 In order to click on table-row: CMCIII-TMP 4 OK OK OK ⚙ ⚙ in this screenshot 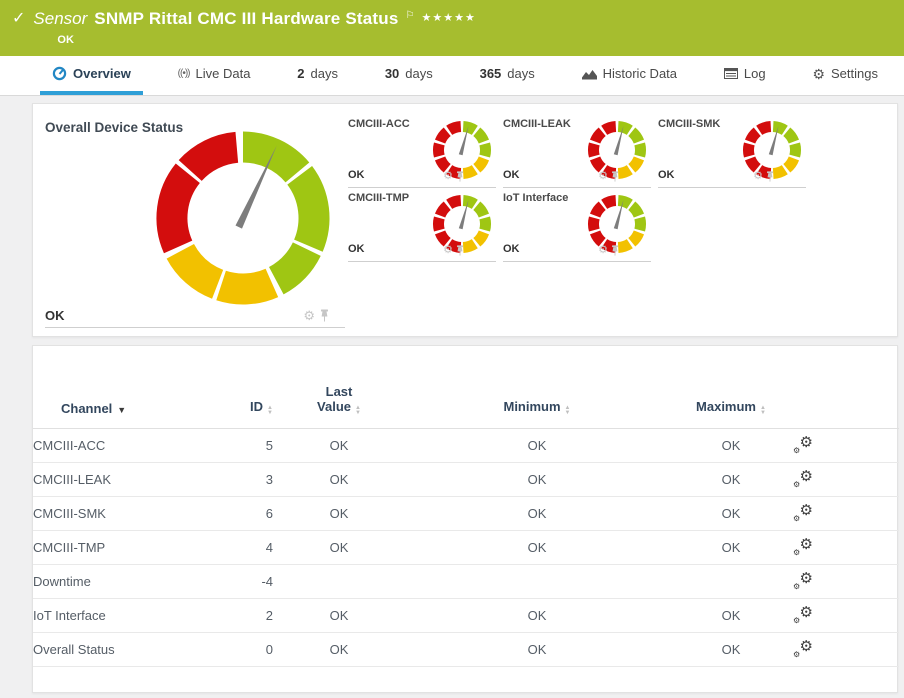, I will do `click(466, 547)`.